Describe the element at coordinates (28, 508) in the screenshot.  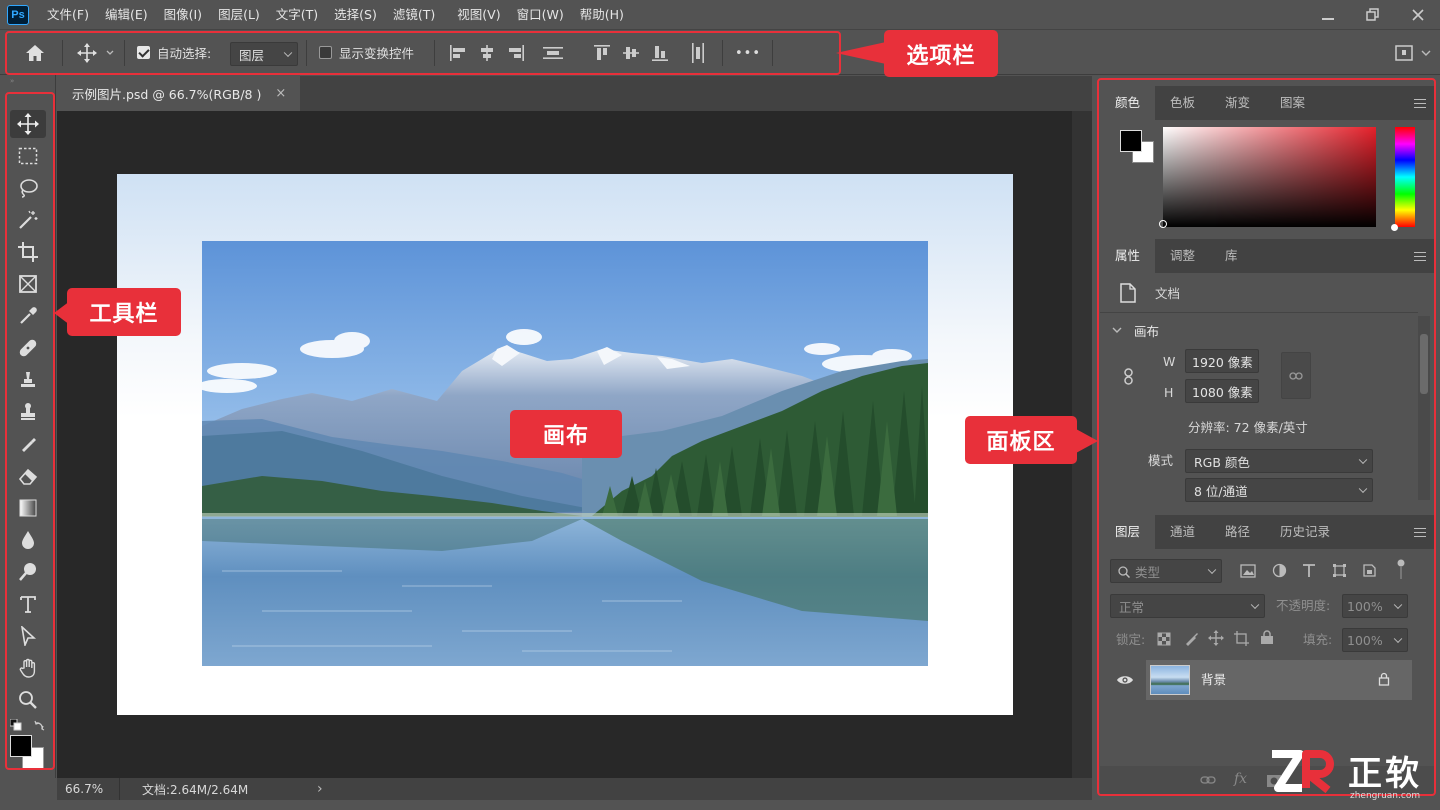
I see `gradient-tool` at that location.